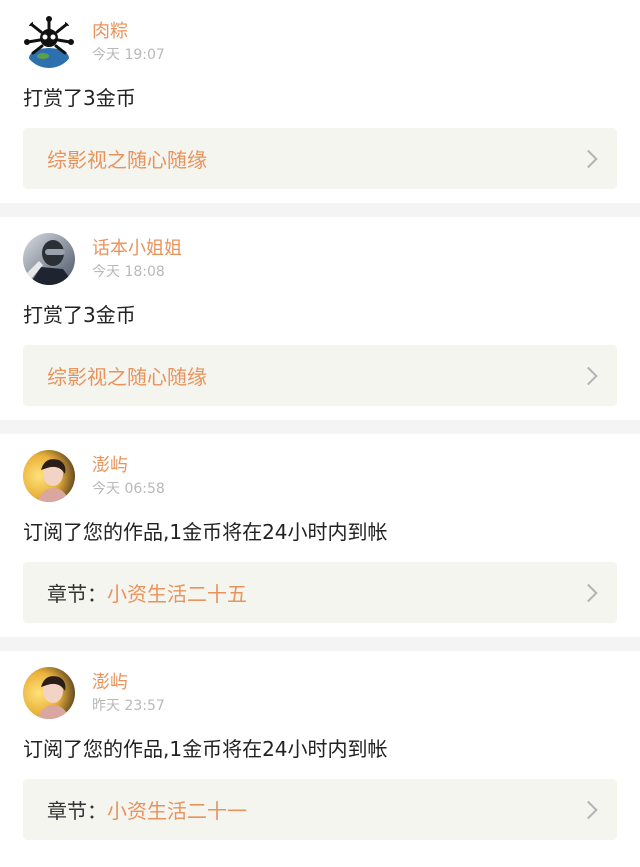 The height and width of the screenshot is (867, 640). What do you see at coordinates (320, 809) in the screenshot?
I see `chapter-link: 章节： 小资生活二十一` at bounding box center [320, 809].